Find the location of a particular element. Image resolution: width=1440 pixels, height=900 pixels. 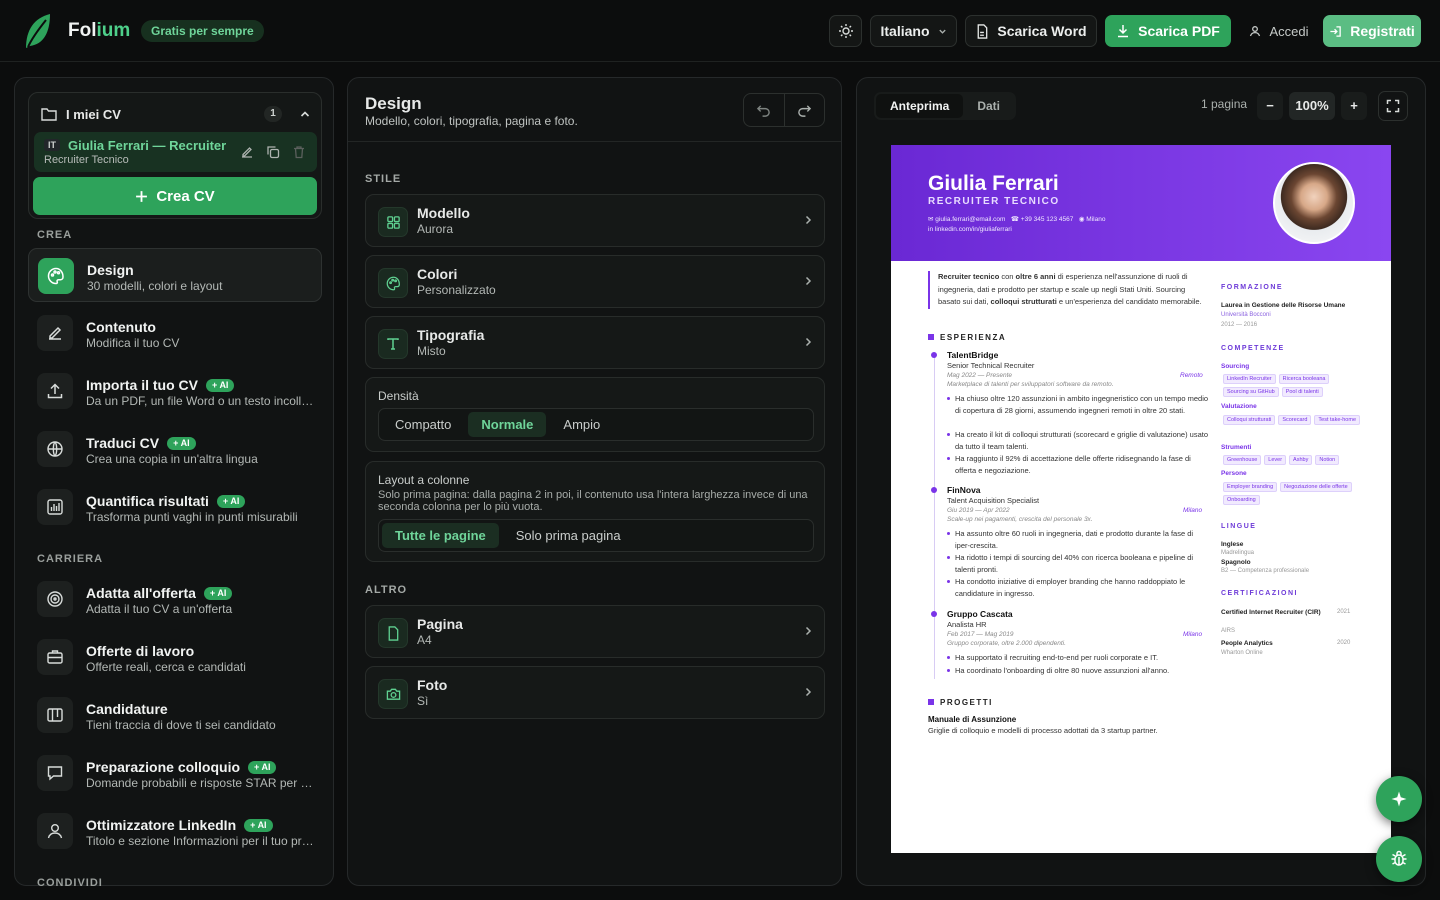

folder-icon is located at coordinates (49, 114).